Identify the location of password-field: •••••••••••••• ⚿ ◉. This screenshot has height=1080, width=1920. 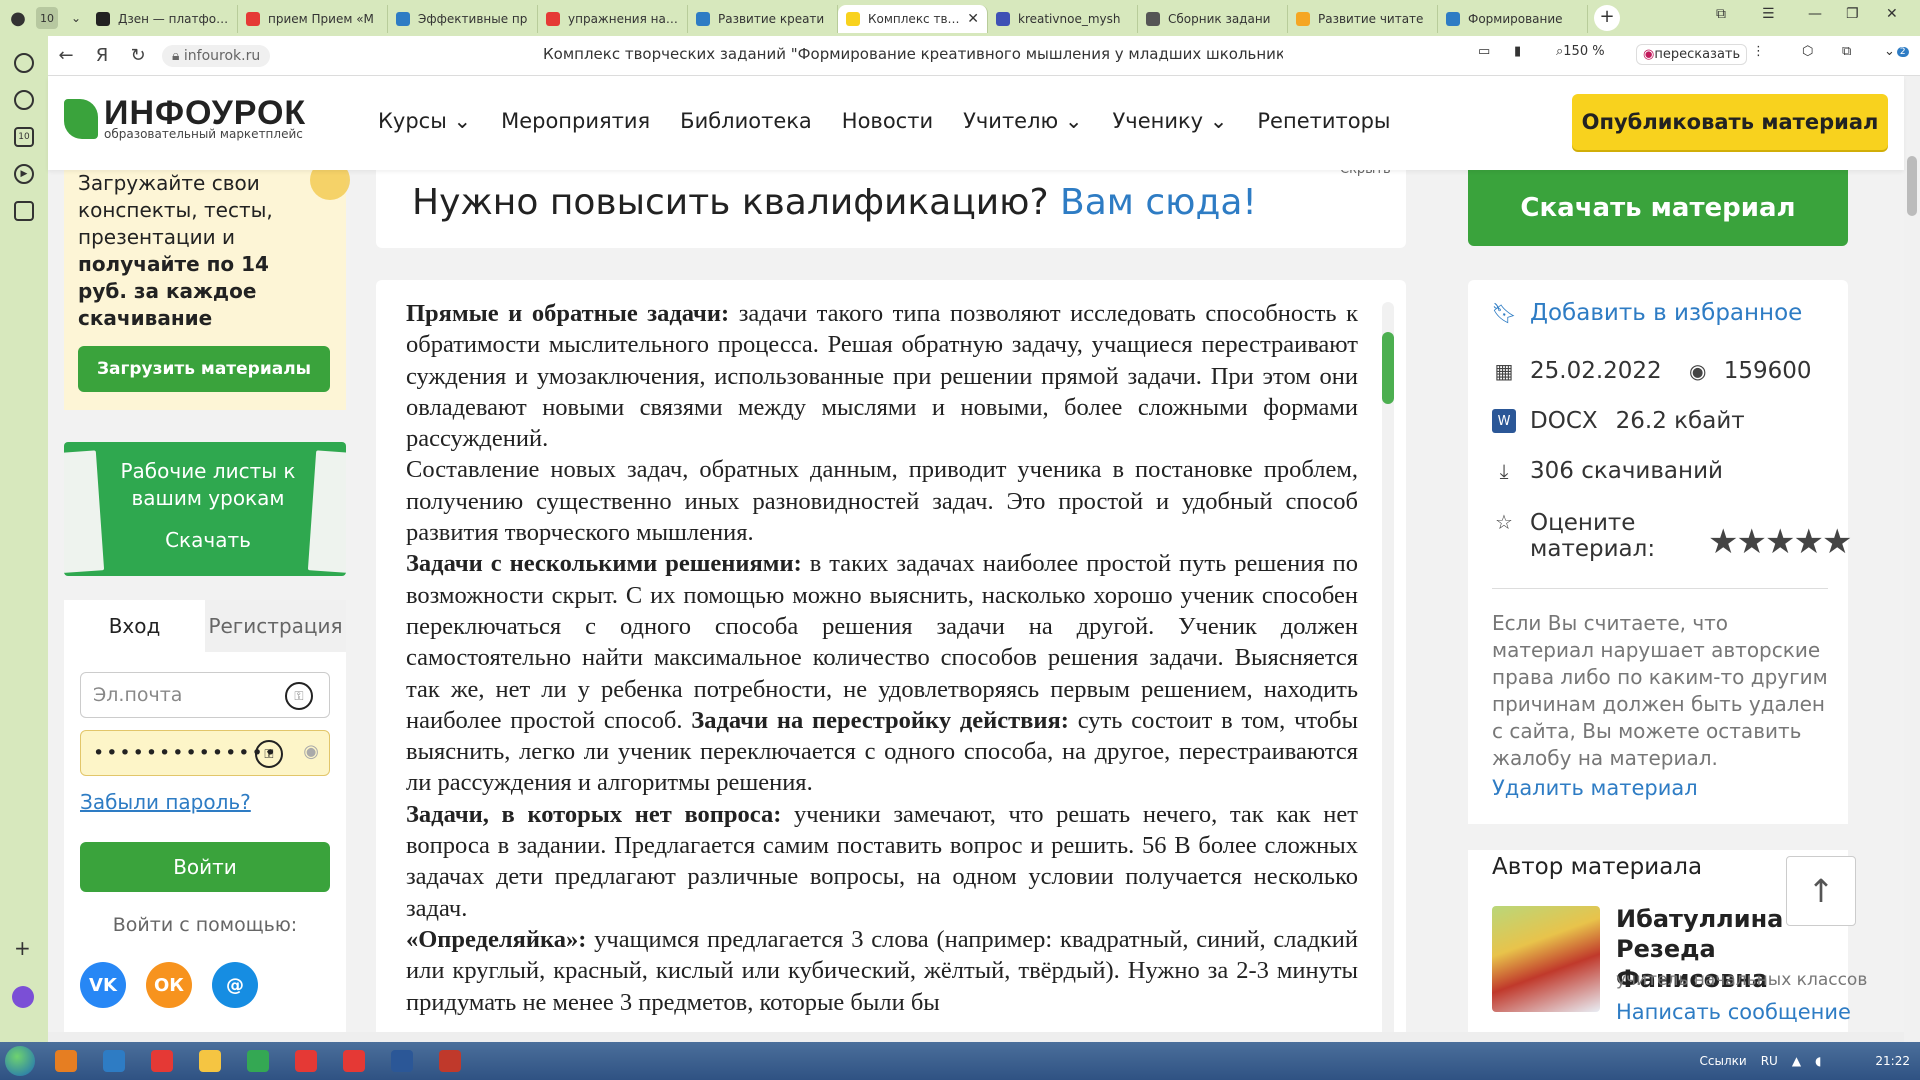
(205, 753).